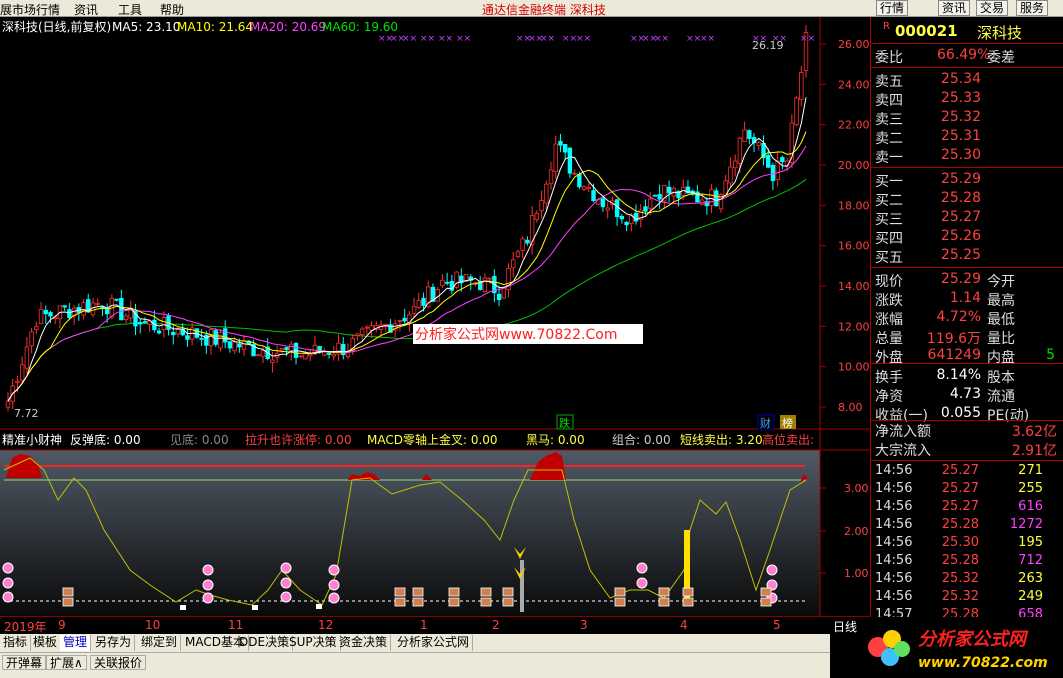  I want to click on ask-row: 卖五 25.34, so click(966, 80).